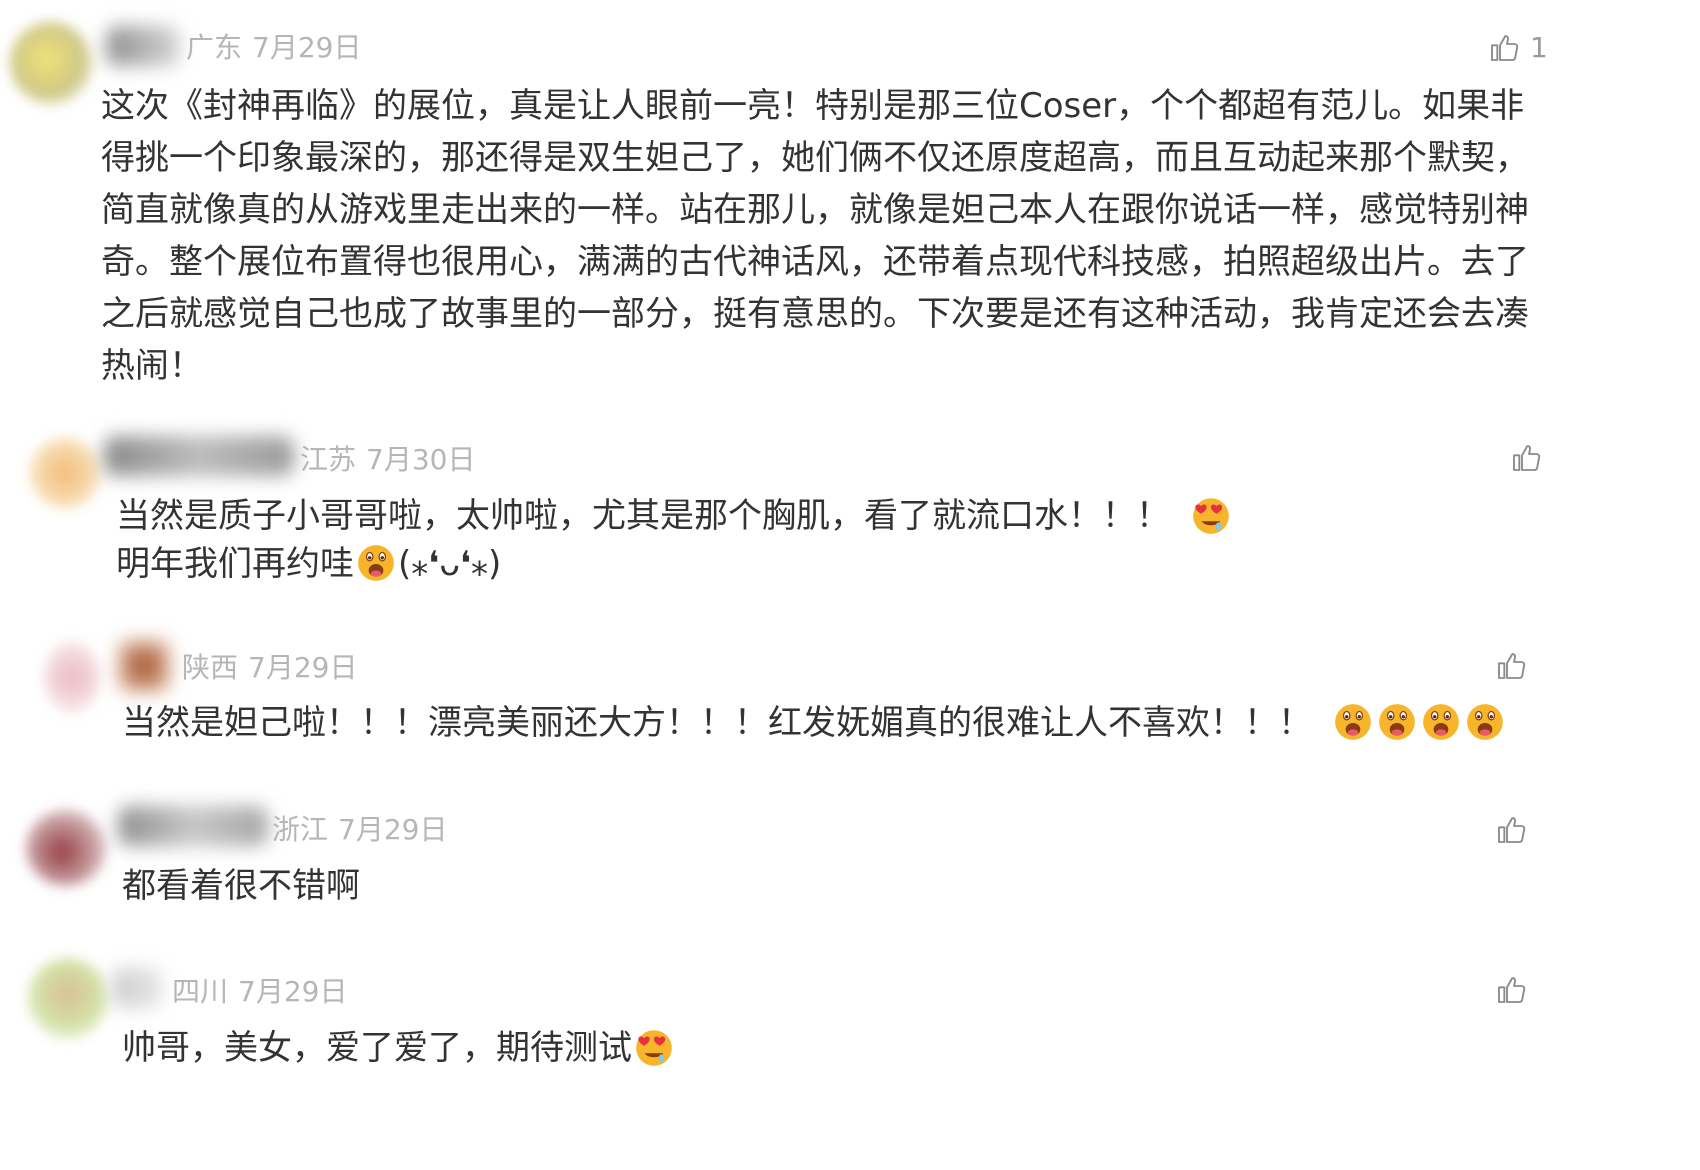  I want to click on comment-meta: 四川 7月29日, so click(259, 992).